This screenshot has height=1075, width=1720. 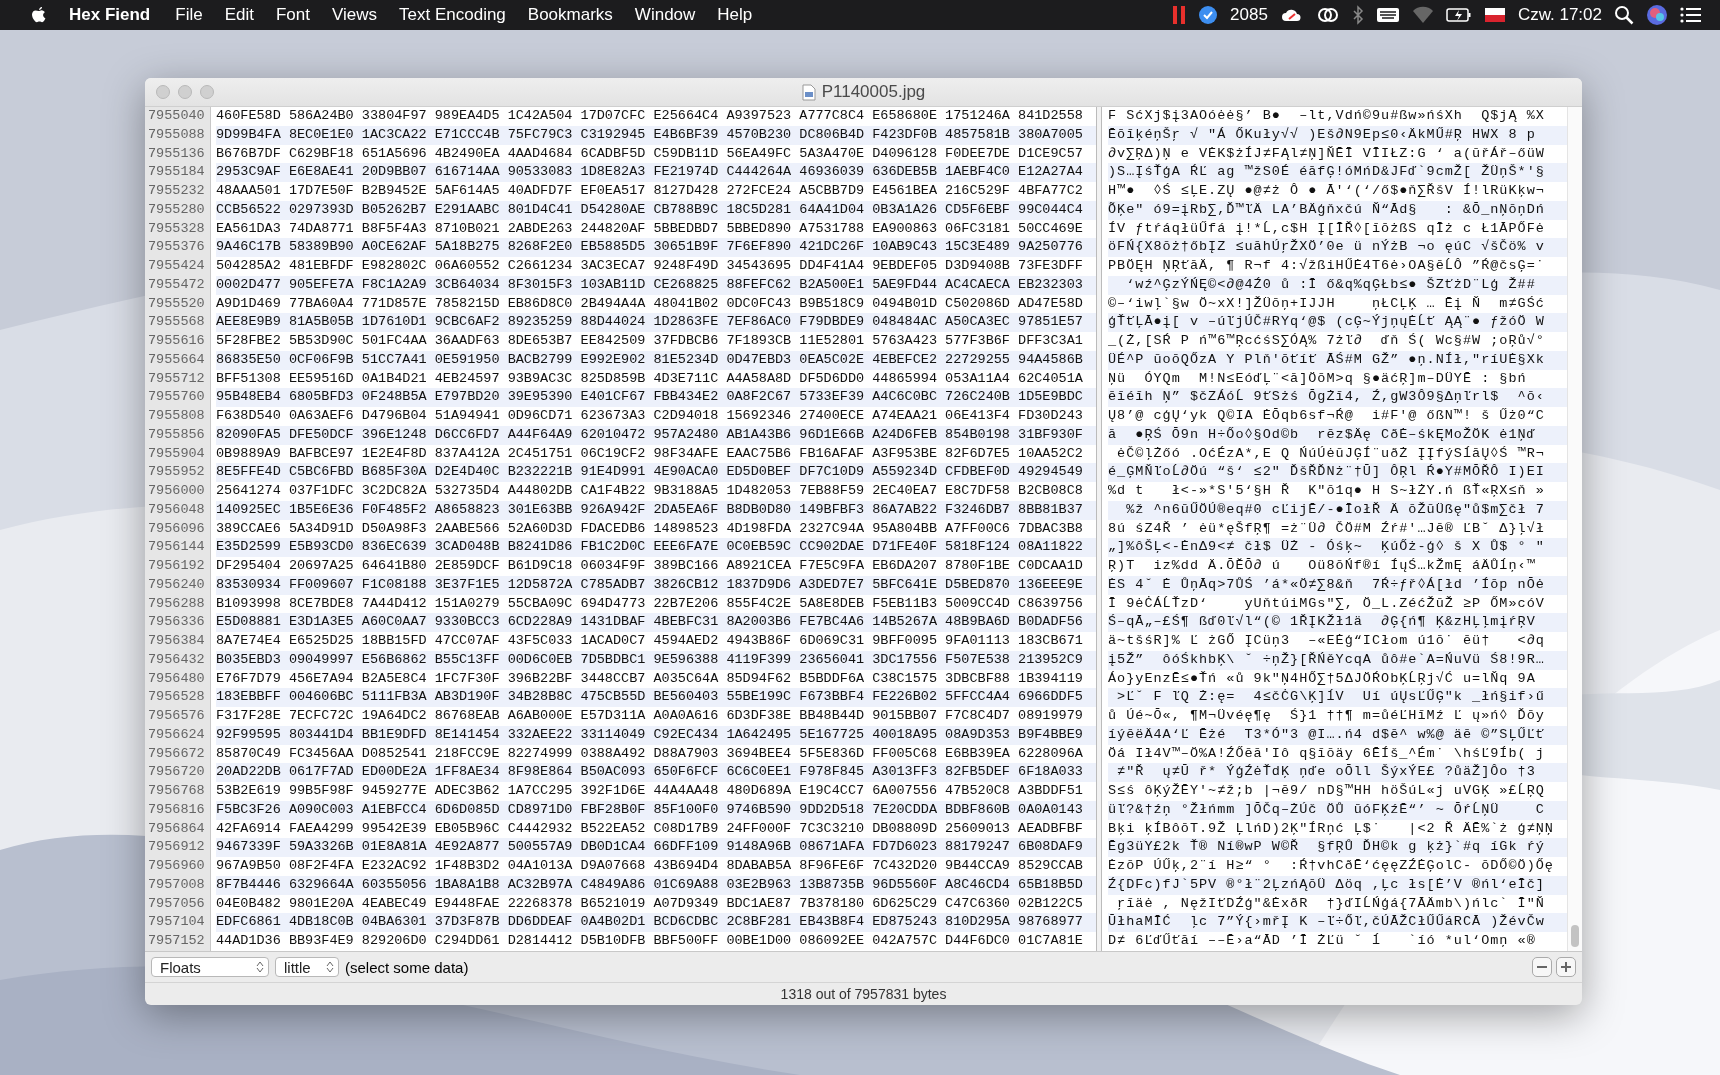 I want to click on menu-item: Window, so click(x=665, y=15).